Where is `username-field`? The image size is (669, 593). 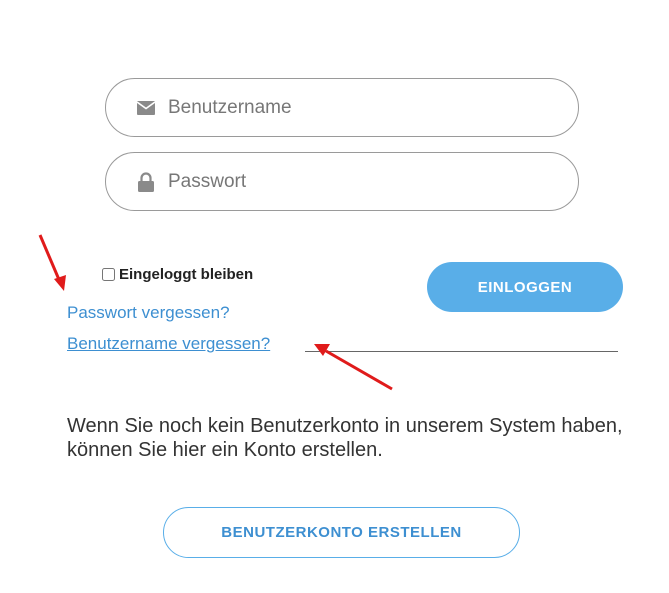
username-field is located at coordinates (342, 107).